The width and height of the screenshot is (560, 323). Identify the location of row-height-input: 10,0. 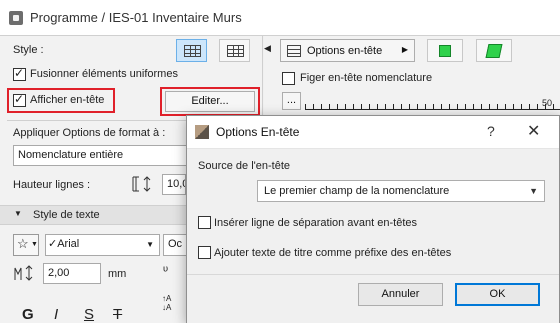
(174, 184).